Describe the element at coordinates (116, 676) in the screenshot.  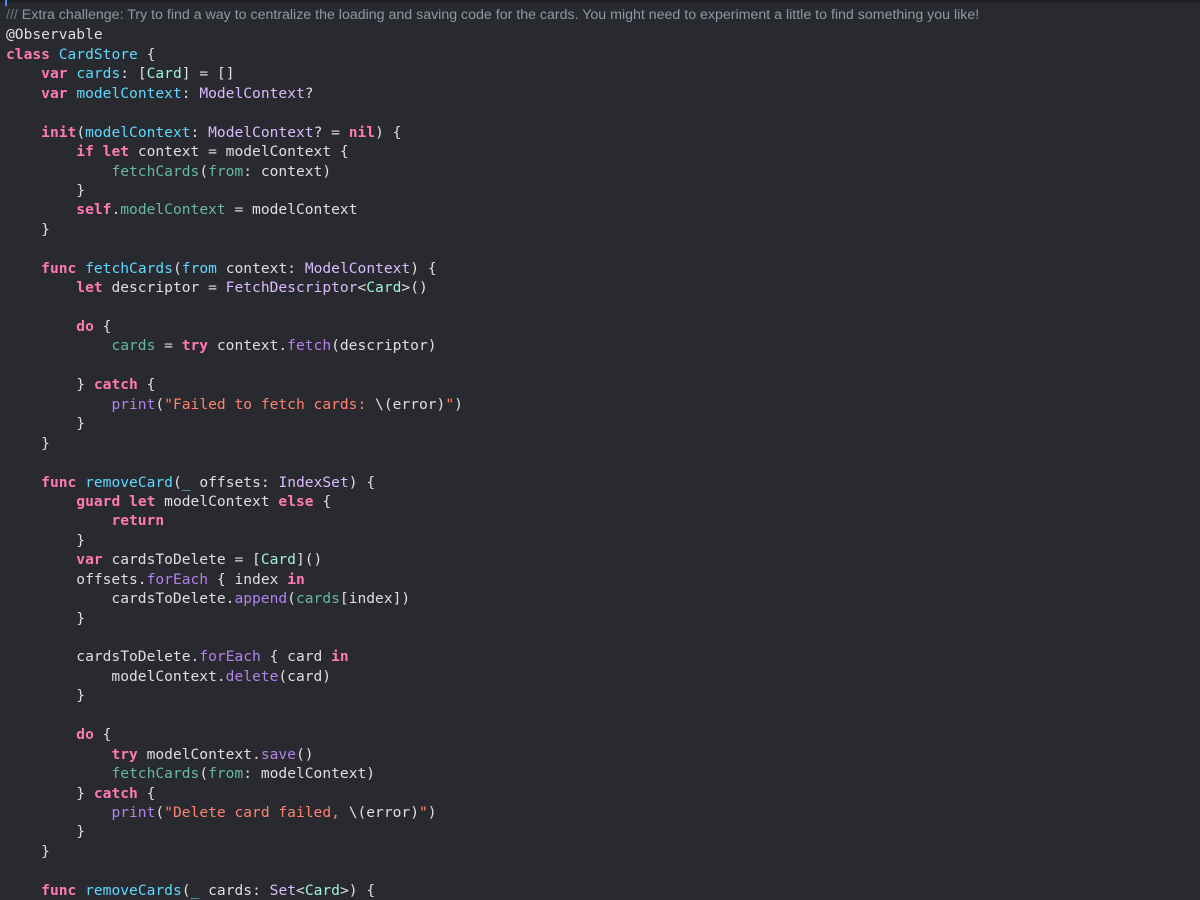
I see `code-token: modelContext.` at that location.